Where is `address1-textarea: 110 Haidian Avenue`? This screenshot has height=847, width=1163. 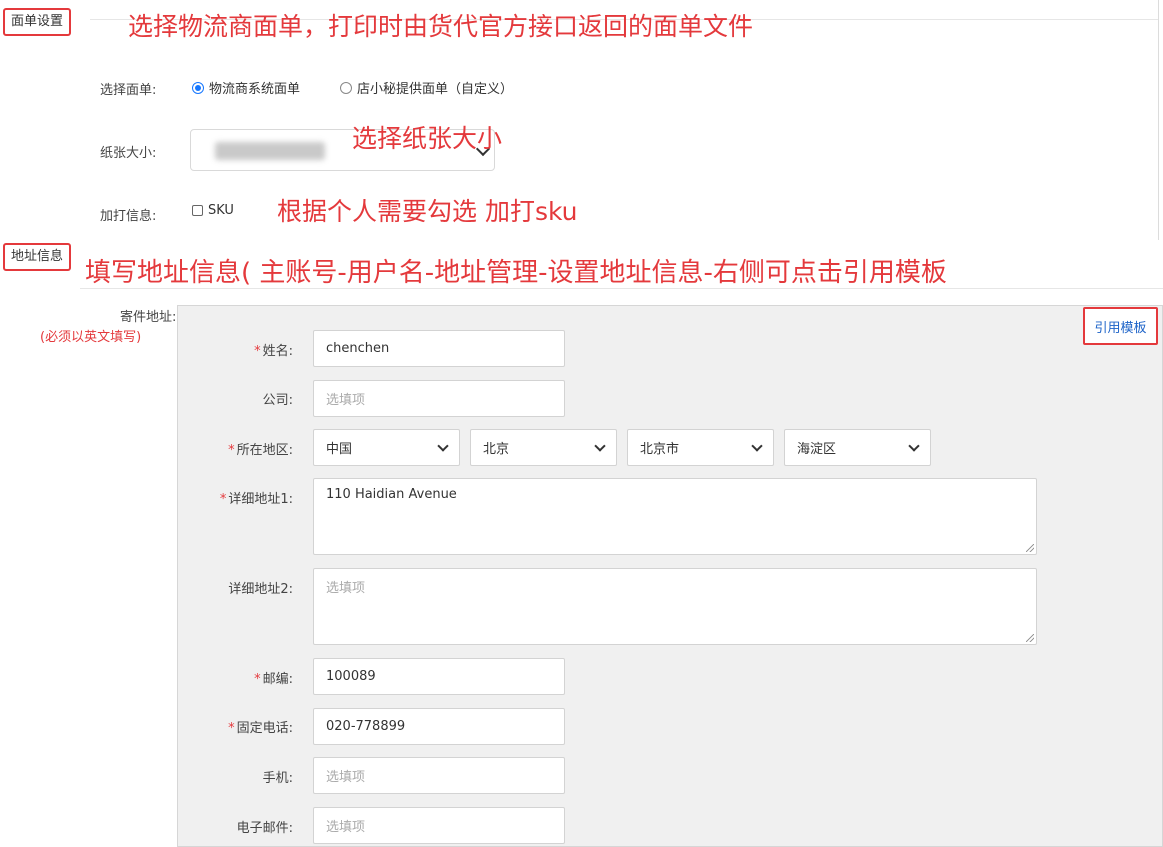 address1-textarea: 110 Haidian Avenue is located at coordinates (675, 516).